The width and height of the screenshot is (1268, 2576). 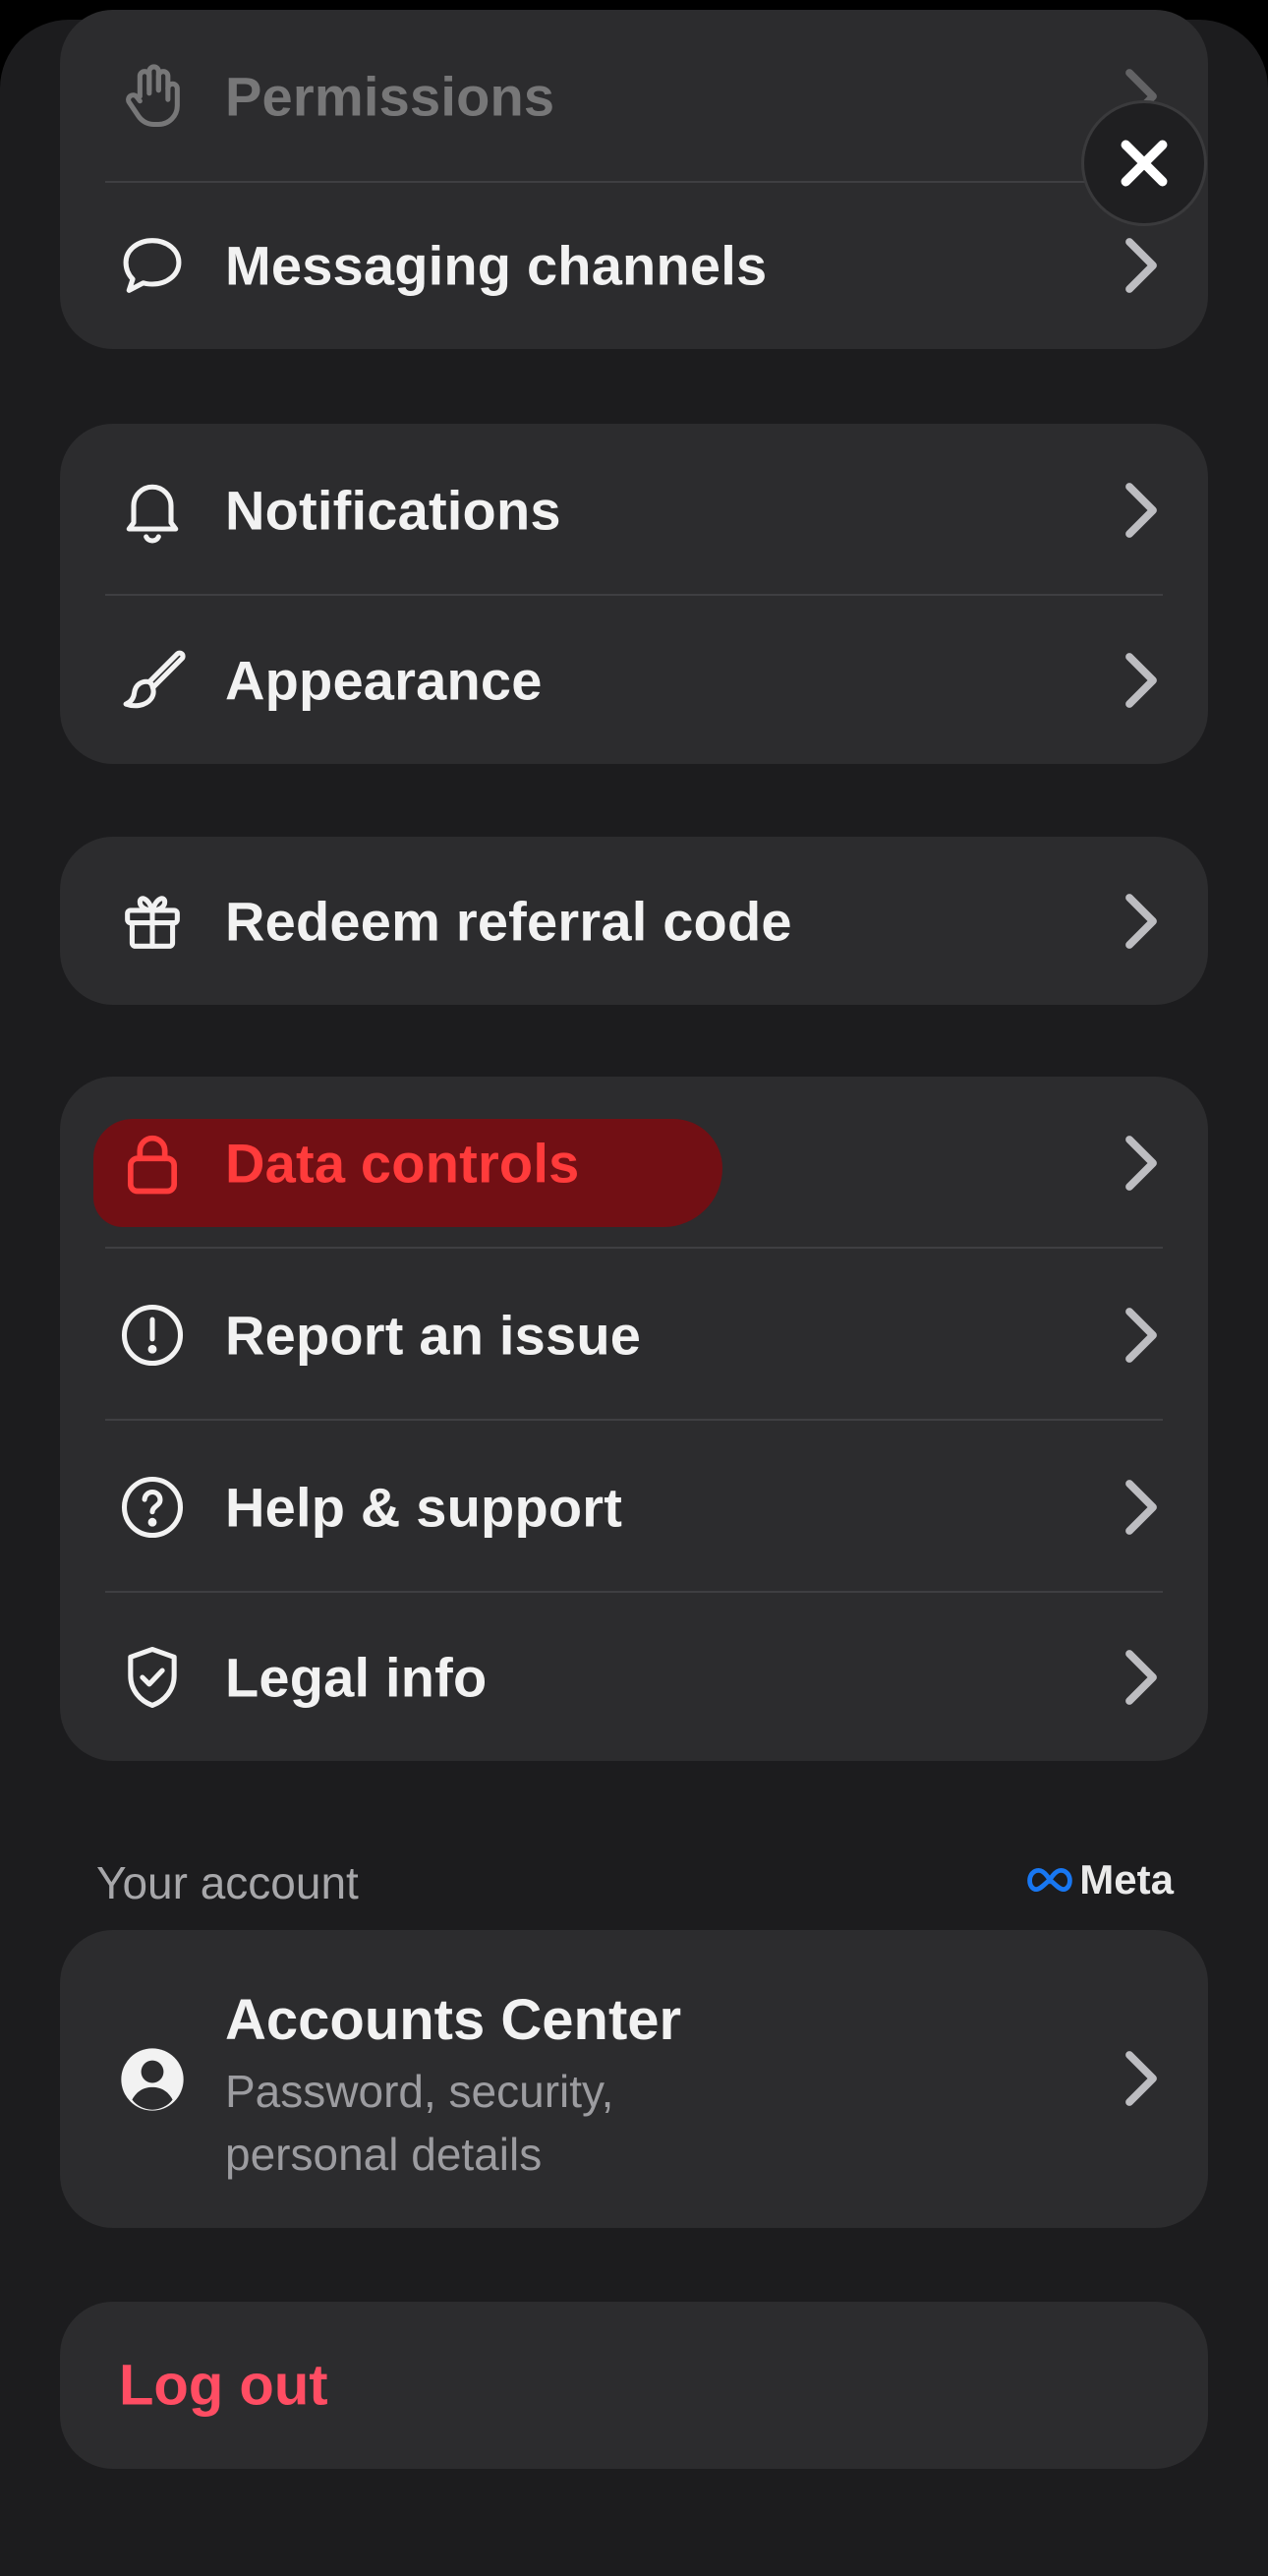 What do you see at coordinates (1126, 1879) in the screenshot?
I see `meta-label: Meta` at bounding box center [1126, 1879].